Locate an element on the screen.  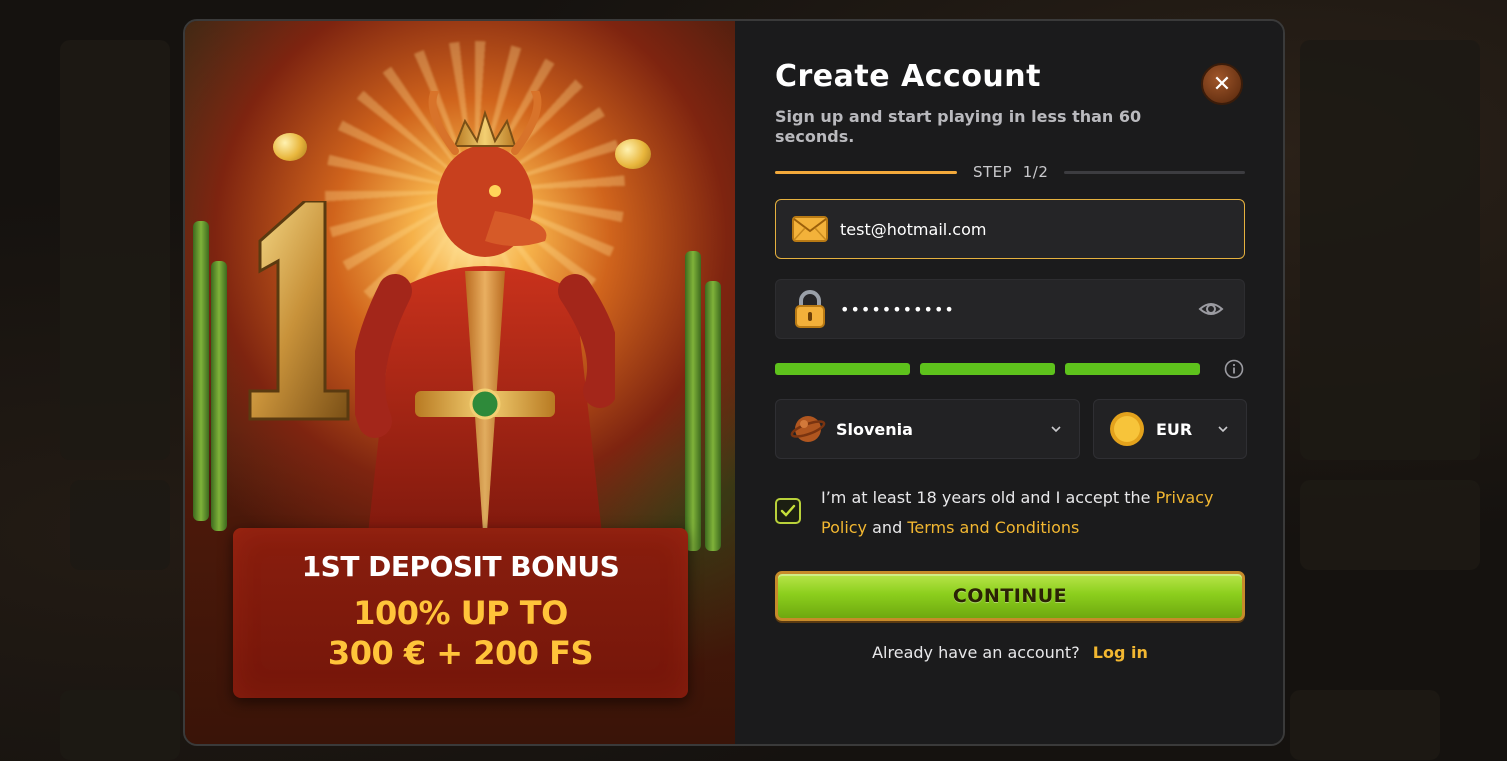
terms-text-middle: and is located at coordinates (887, 527).